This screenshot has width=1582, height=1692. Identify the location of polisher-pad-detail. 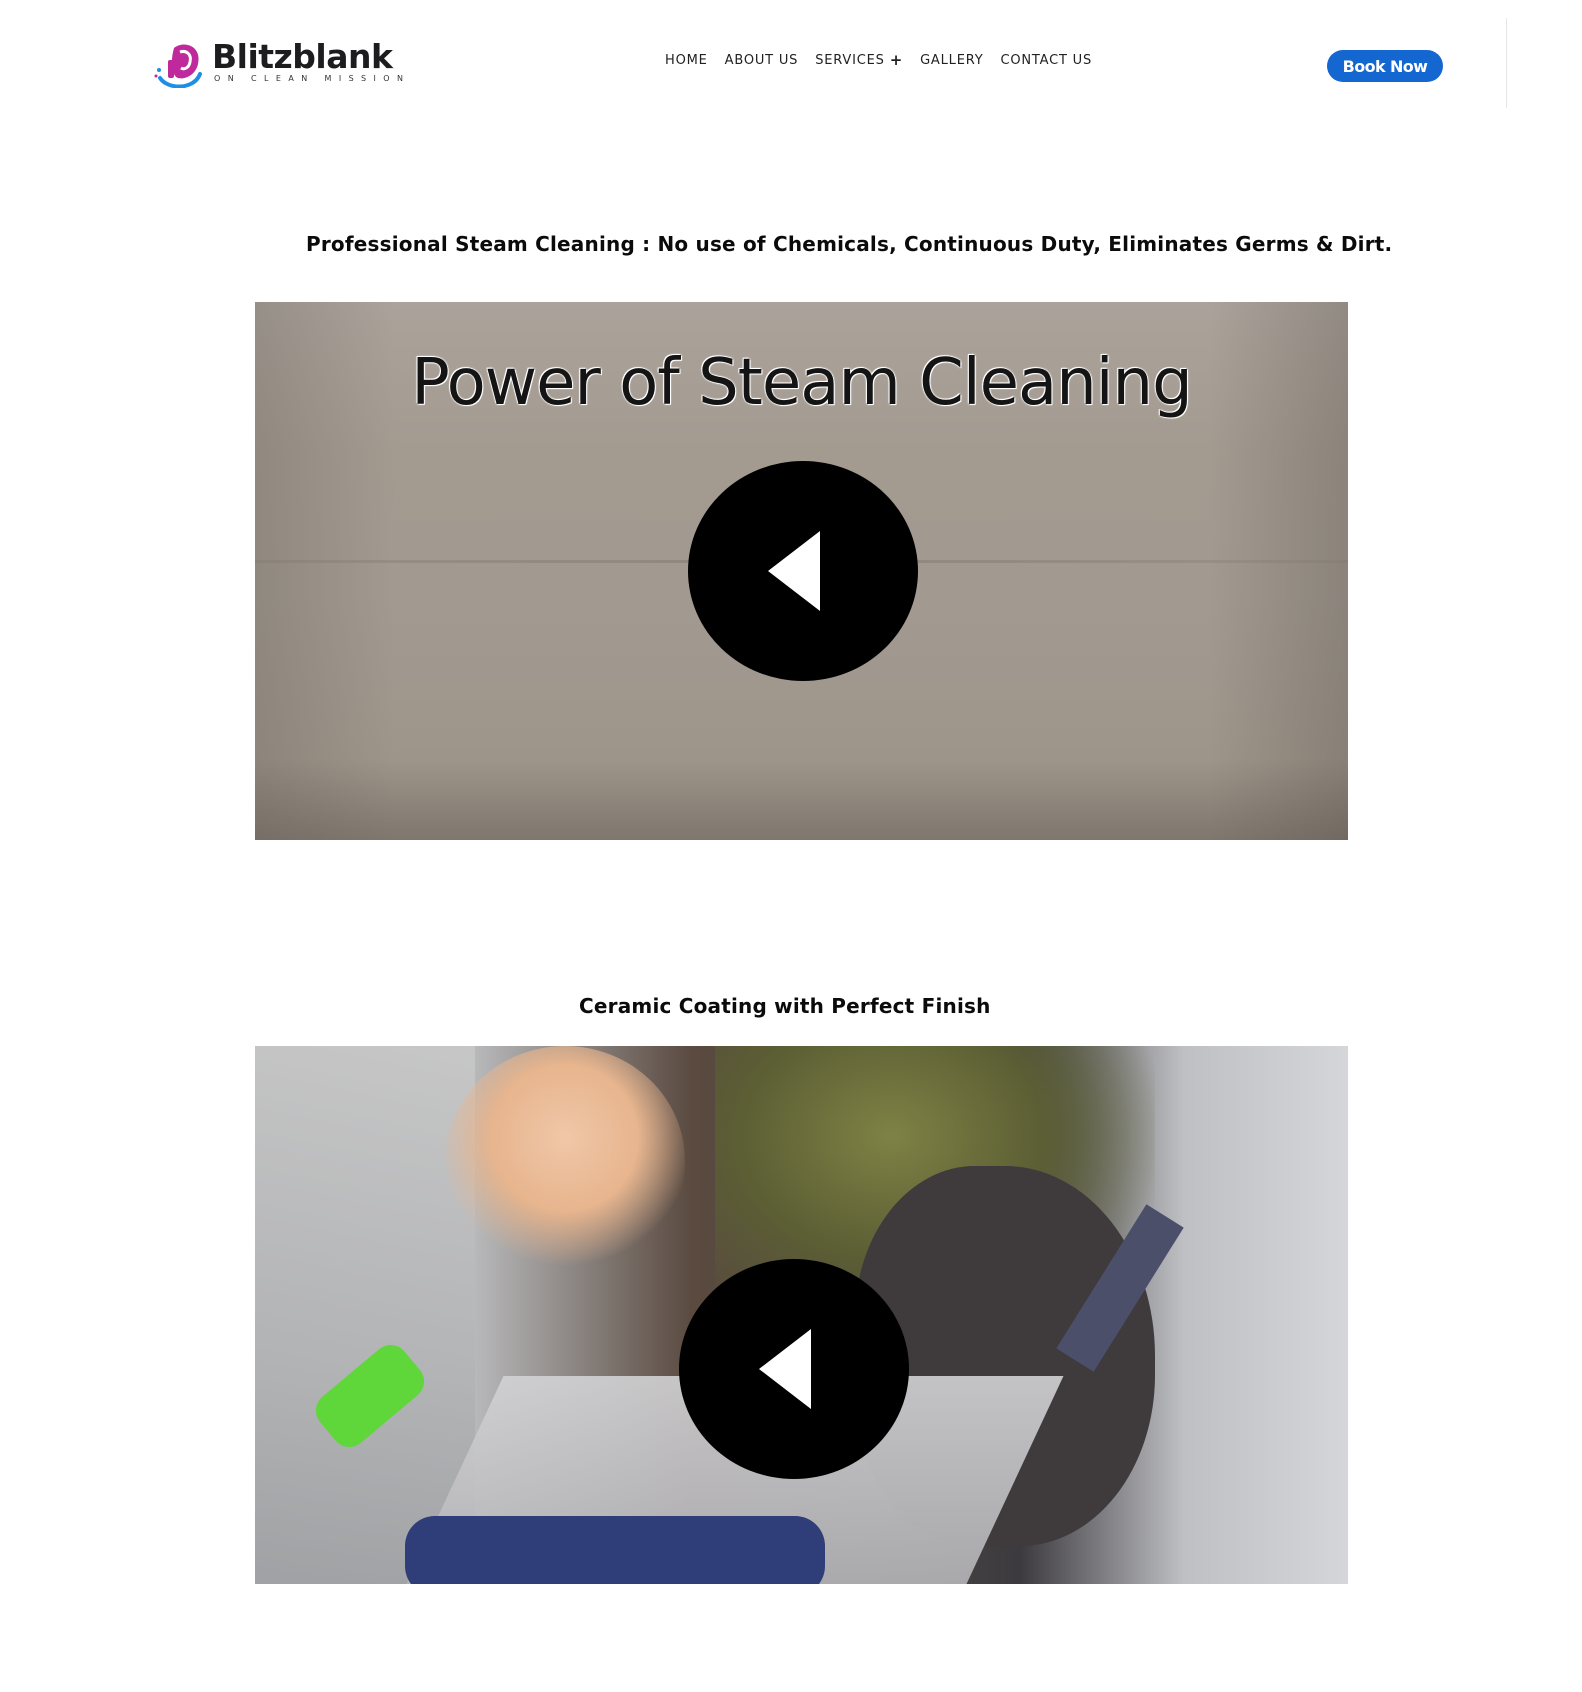
(565, 1161).